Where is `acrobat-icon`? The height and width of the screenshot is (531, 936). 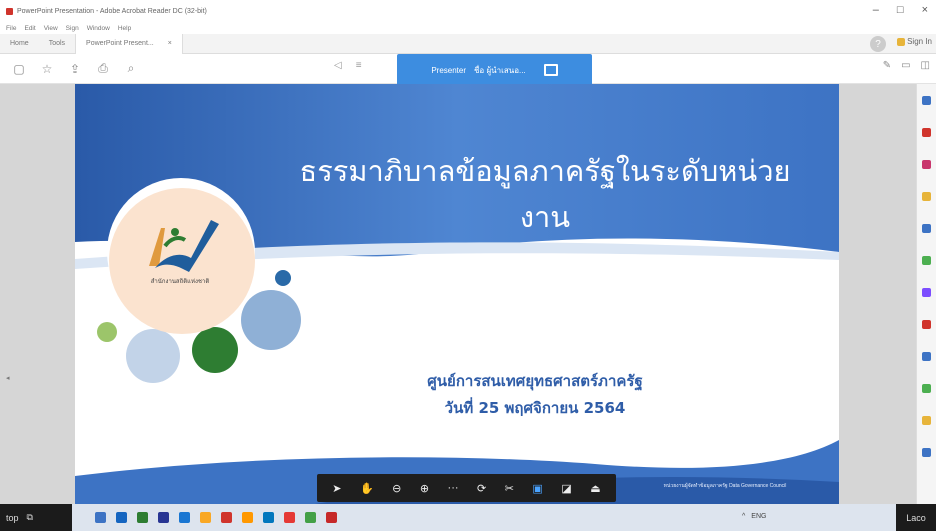 acrobat-icon is located at coordinates (9, 11).